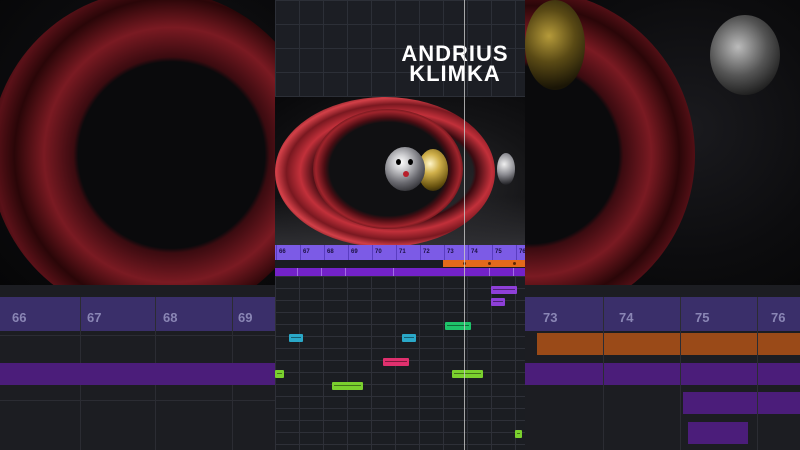 The image size is (800, 450). What do you see at coordinates (282, 252) in the screenshot?
I see `bar-number: 66` at bounding box center [282, 252].